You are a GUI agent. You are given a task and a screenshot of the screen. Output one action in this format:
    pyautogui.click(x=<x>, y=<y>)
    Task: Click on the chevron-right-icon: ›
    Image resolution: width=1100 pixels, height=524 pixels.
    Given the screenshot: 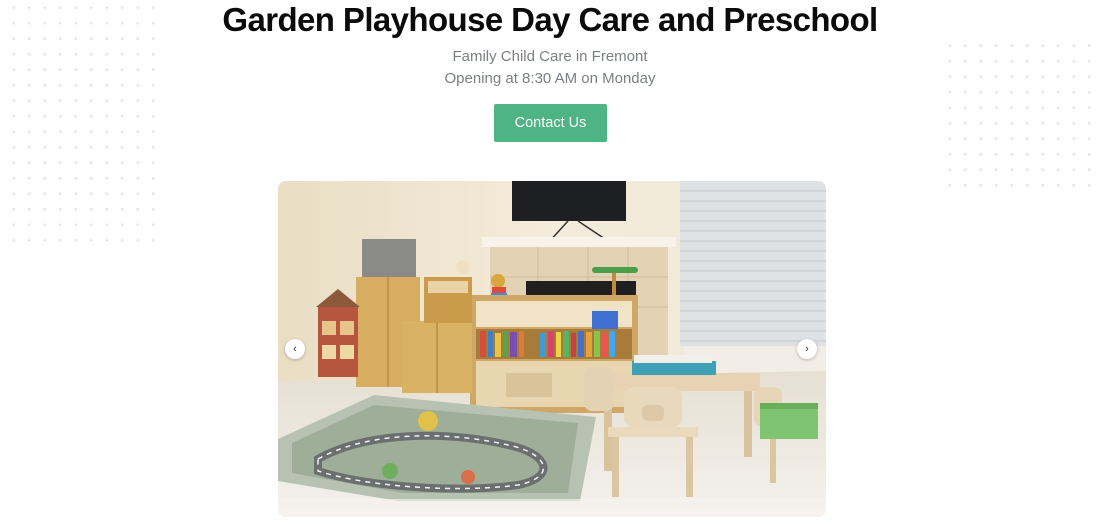 What is the action you would take?
    pyautogui.click(x=807, y=348)
    